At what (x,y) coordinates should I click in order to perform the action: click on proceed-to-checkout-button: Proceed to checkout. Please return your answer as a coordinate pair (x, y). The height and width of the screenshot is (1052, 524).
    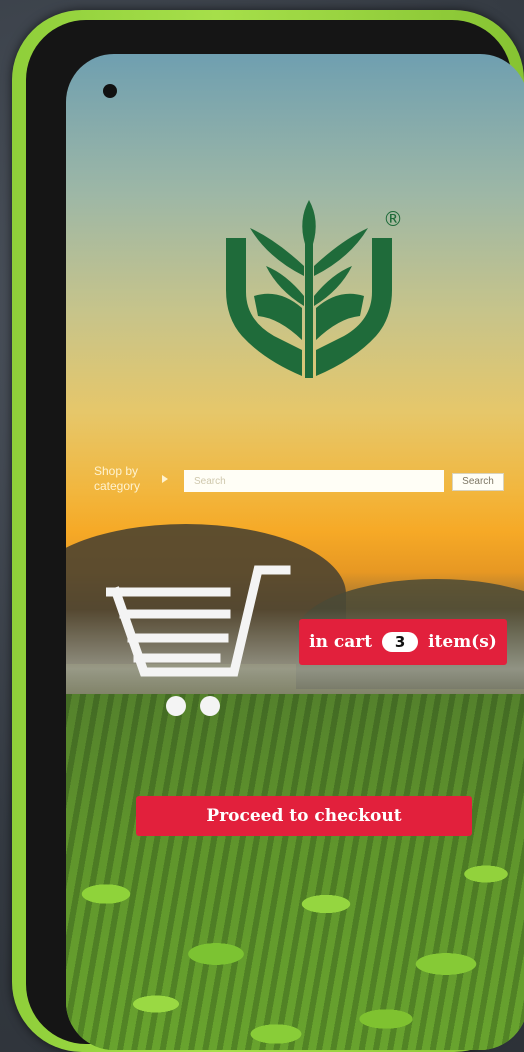
    Looking at the image, I should click on (304, 816).